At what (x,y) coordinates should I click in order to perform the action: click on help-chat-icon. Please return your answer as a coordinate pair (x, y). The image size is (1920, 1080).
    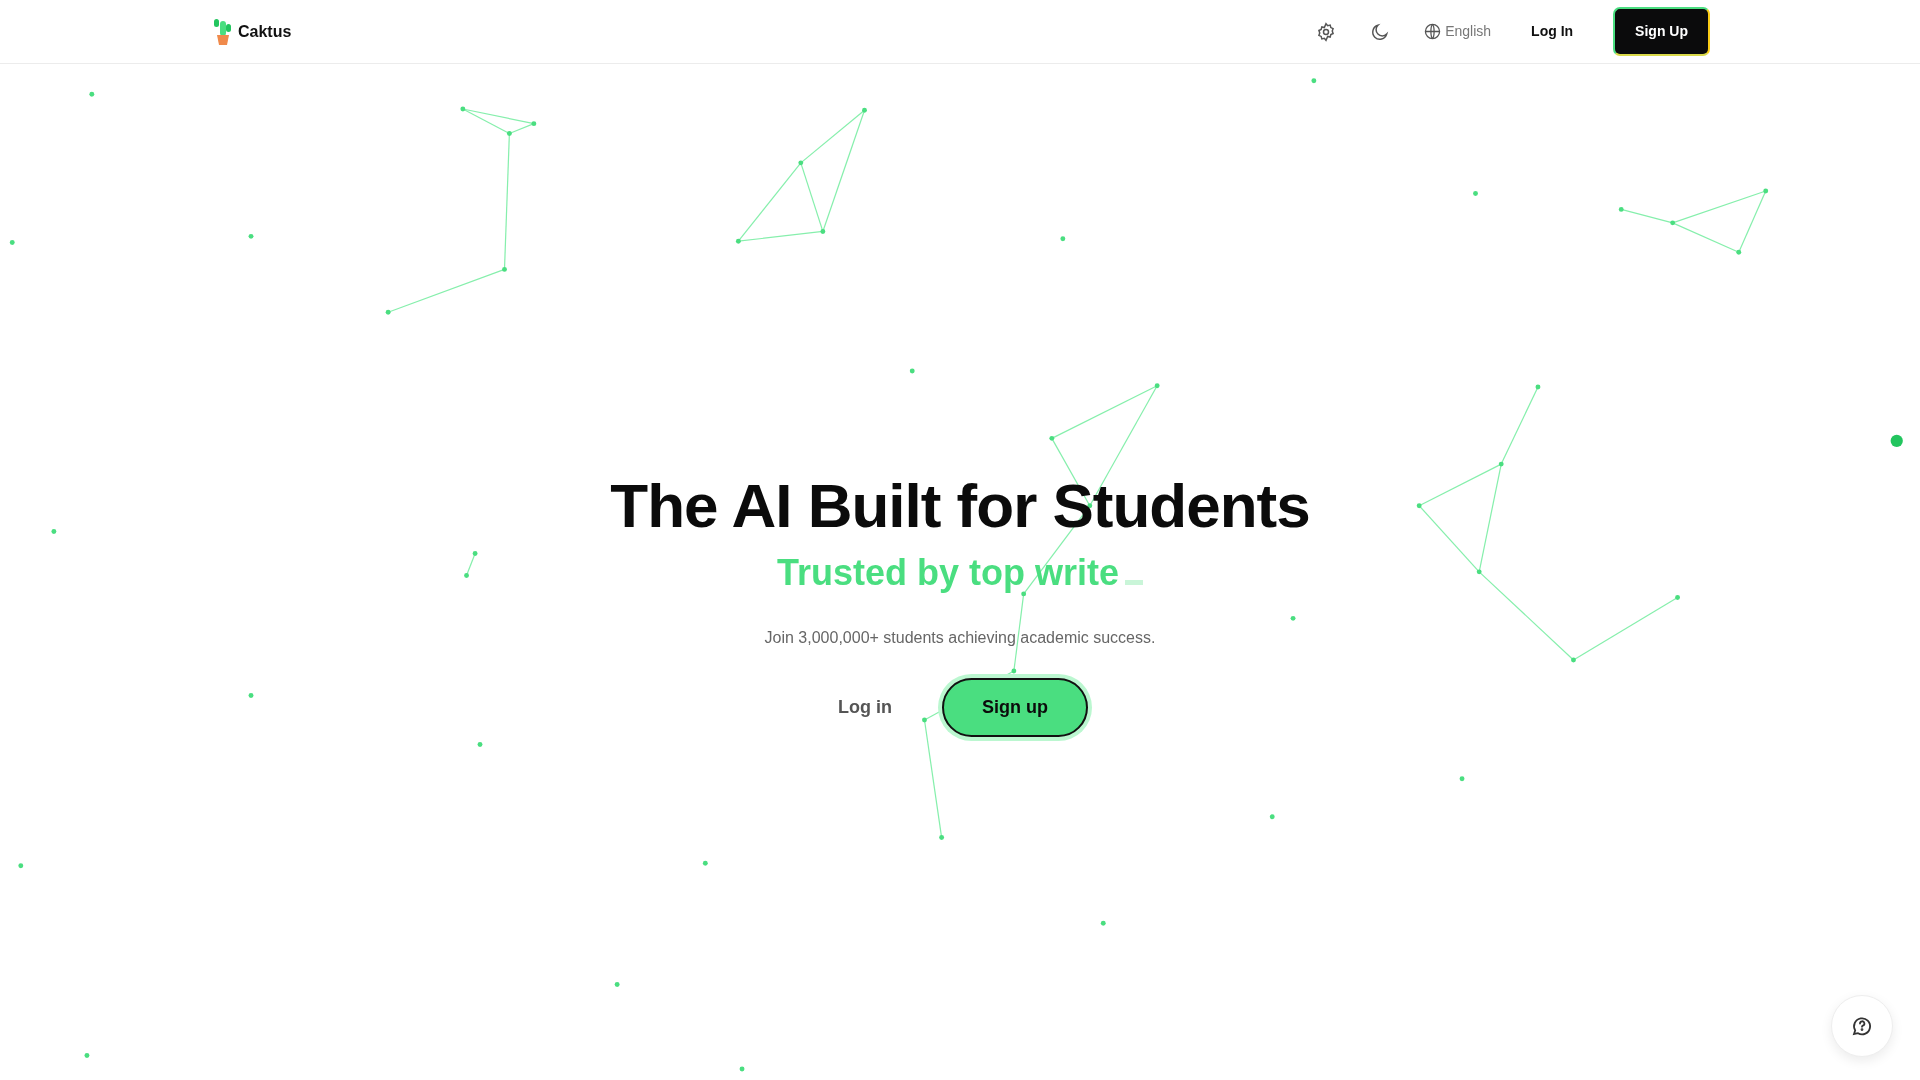
    Looking at the image, I should click on (1862, 1026).